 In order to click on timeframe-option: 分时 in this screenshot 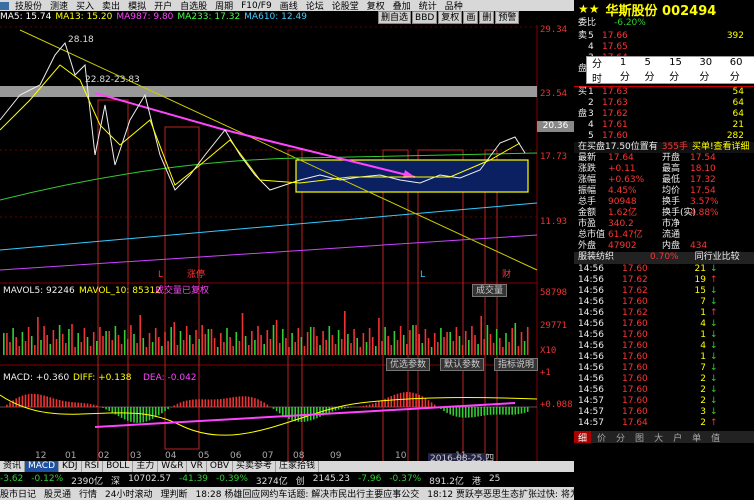, I will do `click(601, 70)`.